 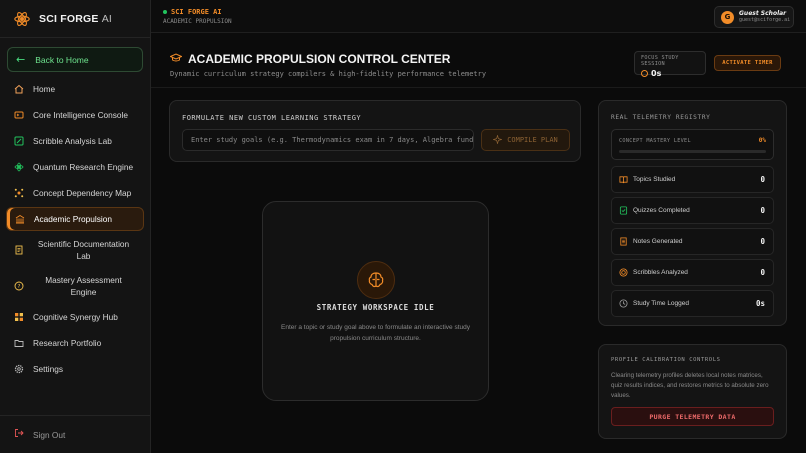 What do you see at coordinates (762, 140) in the screenshot?
I see `mastery-value: 0%` at bounding box center [762, 140].